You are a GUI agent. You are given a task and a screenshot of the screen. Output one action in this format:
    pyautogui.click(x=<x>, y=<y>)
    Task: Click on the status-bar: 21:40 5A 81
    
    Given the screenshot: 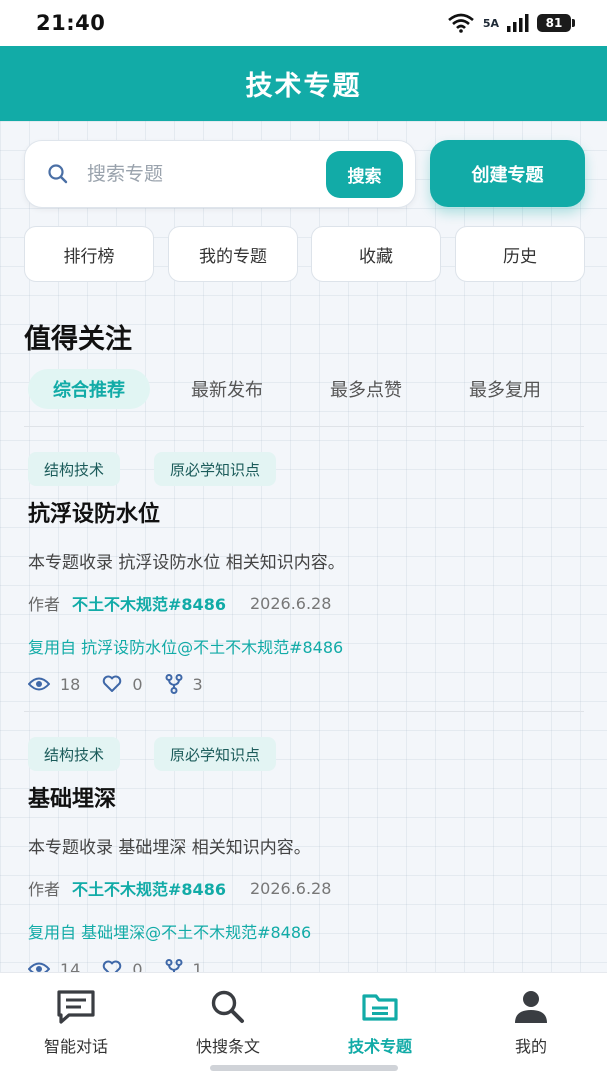 What is the action you would take?
    pyautogui.click(x=303, y=23)
    